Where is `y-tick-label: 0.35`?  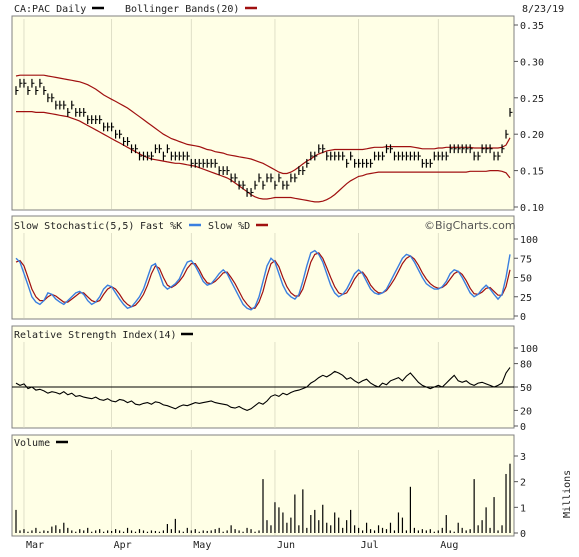
y-tick-label: 0.35 is located at coordinates (532, 26).